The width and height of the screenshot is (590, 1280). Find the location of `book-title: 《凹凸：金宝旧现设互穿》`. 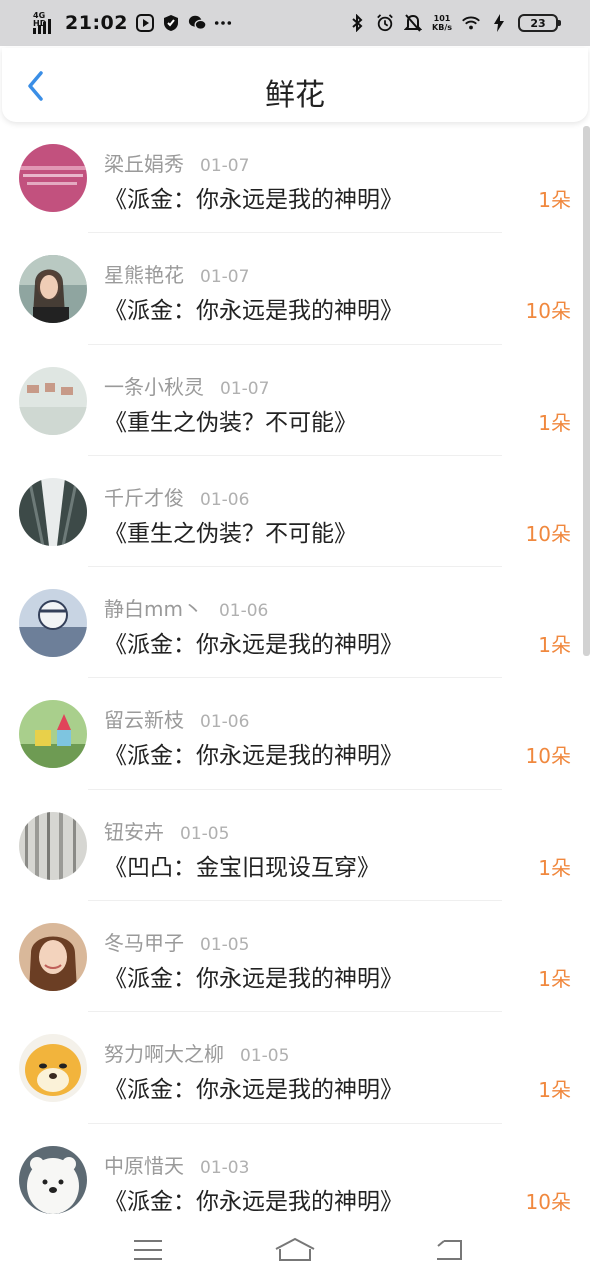

book-title: 《凹凸：金宝旧现设互穿》 is located at coordinates (242, 865).